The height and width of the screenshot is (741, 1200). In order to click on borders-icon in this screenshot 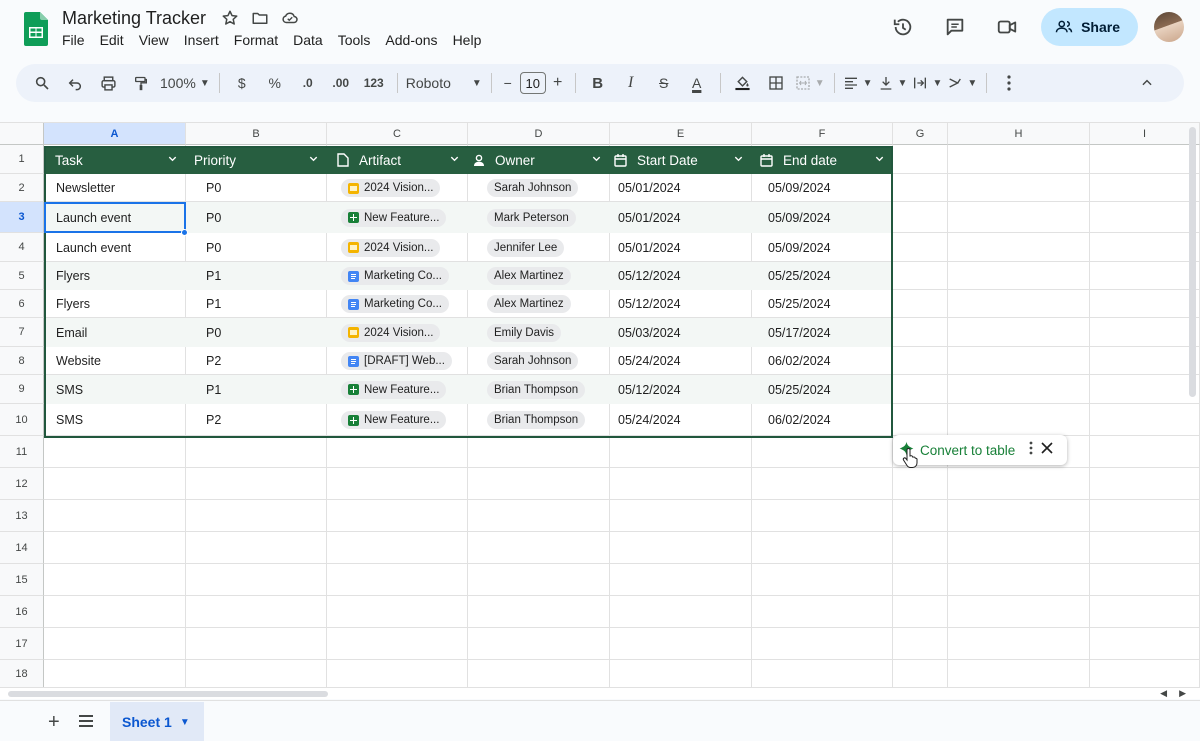, I will do `click(776, 83)`.